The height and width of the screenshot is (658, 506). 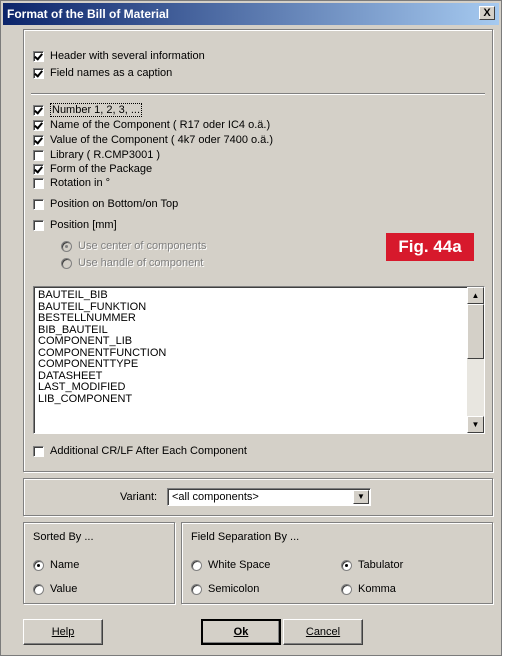 I want to click on cancel-button: Cancel, so click(x=323, y=632).